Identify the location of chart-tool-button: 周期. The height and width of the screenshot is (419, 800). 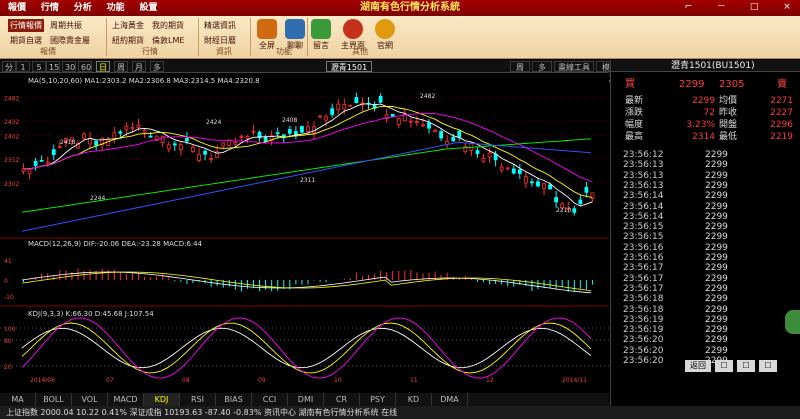
(520, 72).